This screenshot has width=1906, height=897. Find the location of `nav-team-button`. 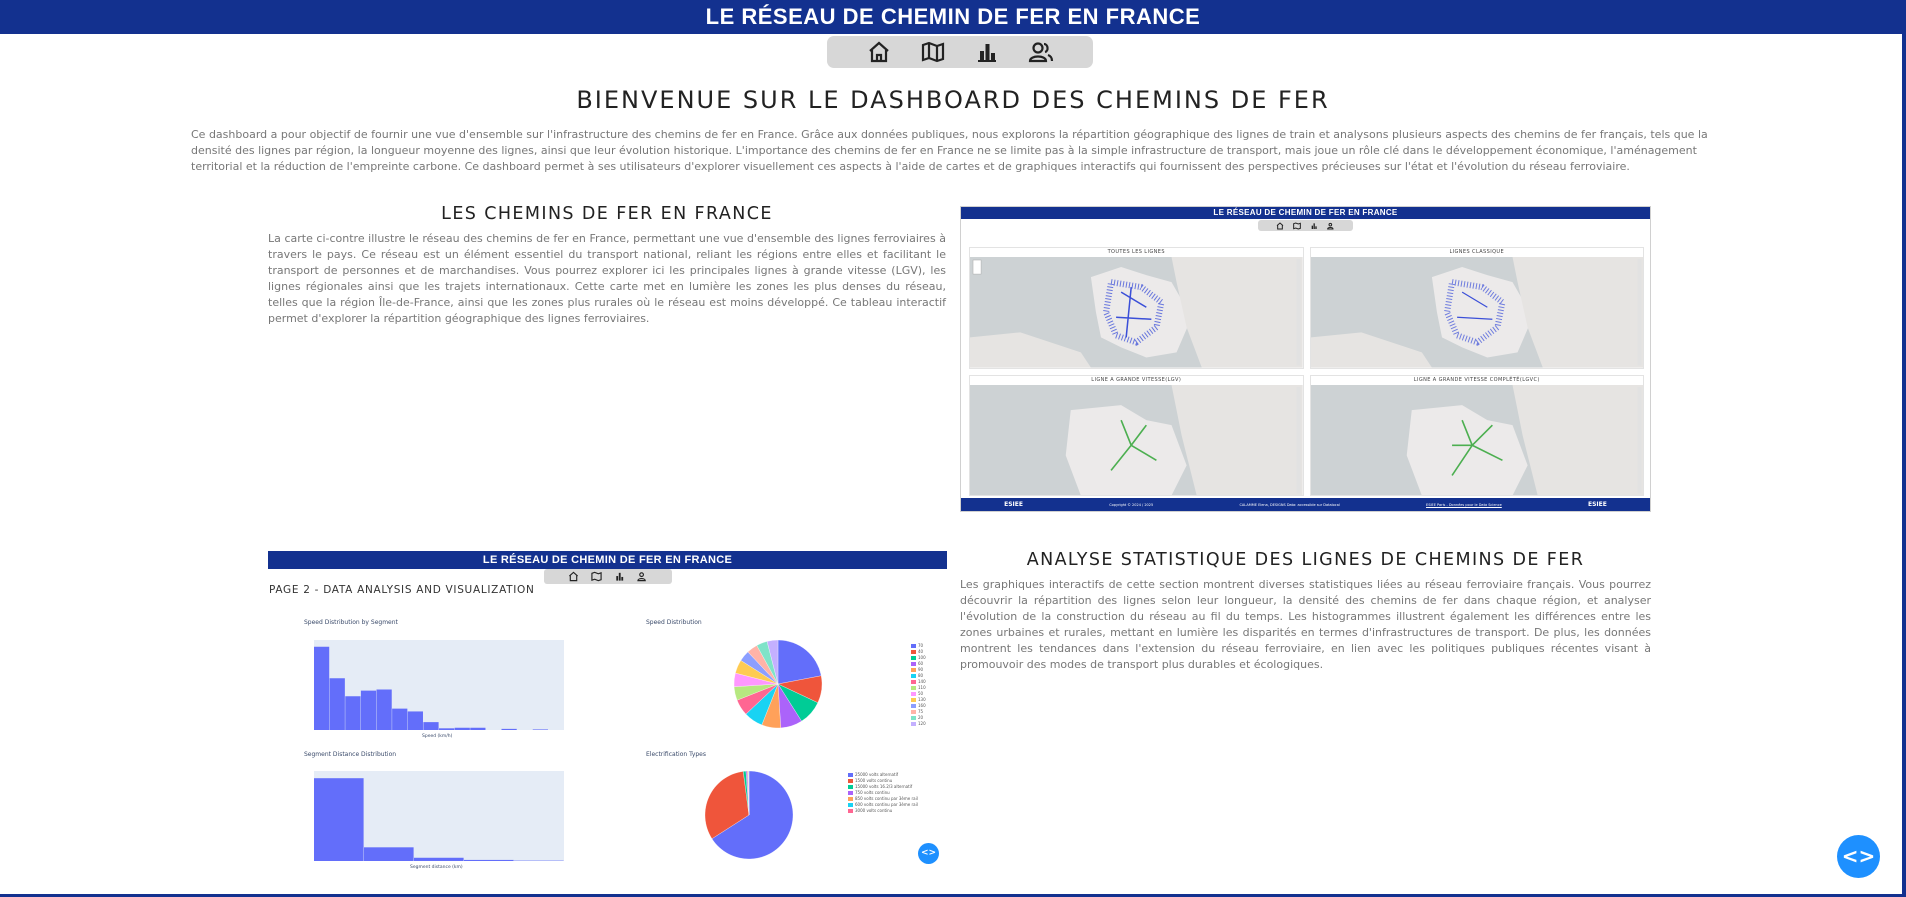

nav-team-button is located at coordinates (1041, 52).